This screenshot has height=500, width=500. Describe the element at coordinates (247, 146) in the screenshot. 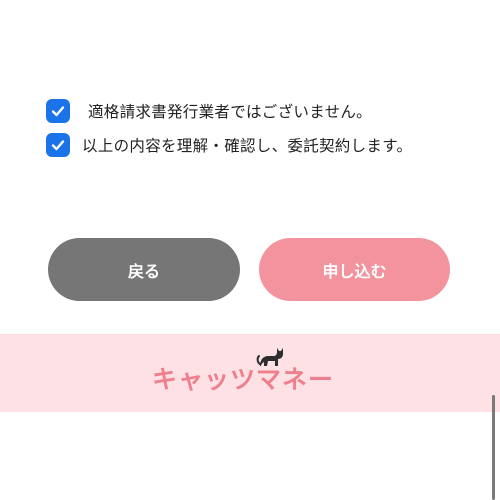

I see `agreement-label: 以上の内容を理解・確認し、委託契約します。` at that location.